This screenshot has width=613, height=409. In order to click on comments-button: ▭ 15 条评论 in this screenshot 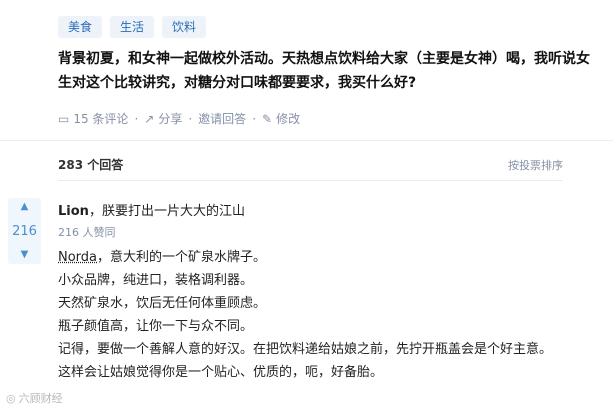, I will do `click(93, 118)`.